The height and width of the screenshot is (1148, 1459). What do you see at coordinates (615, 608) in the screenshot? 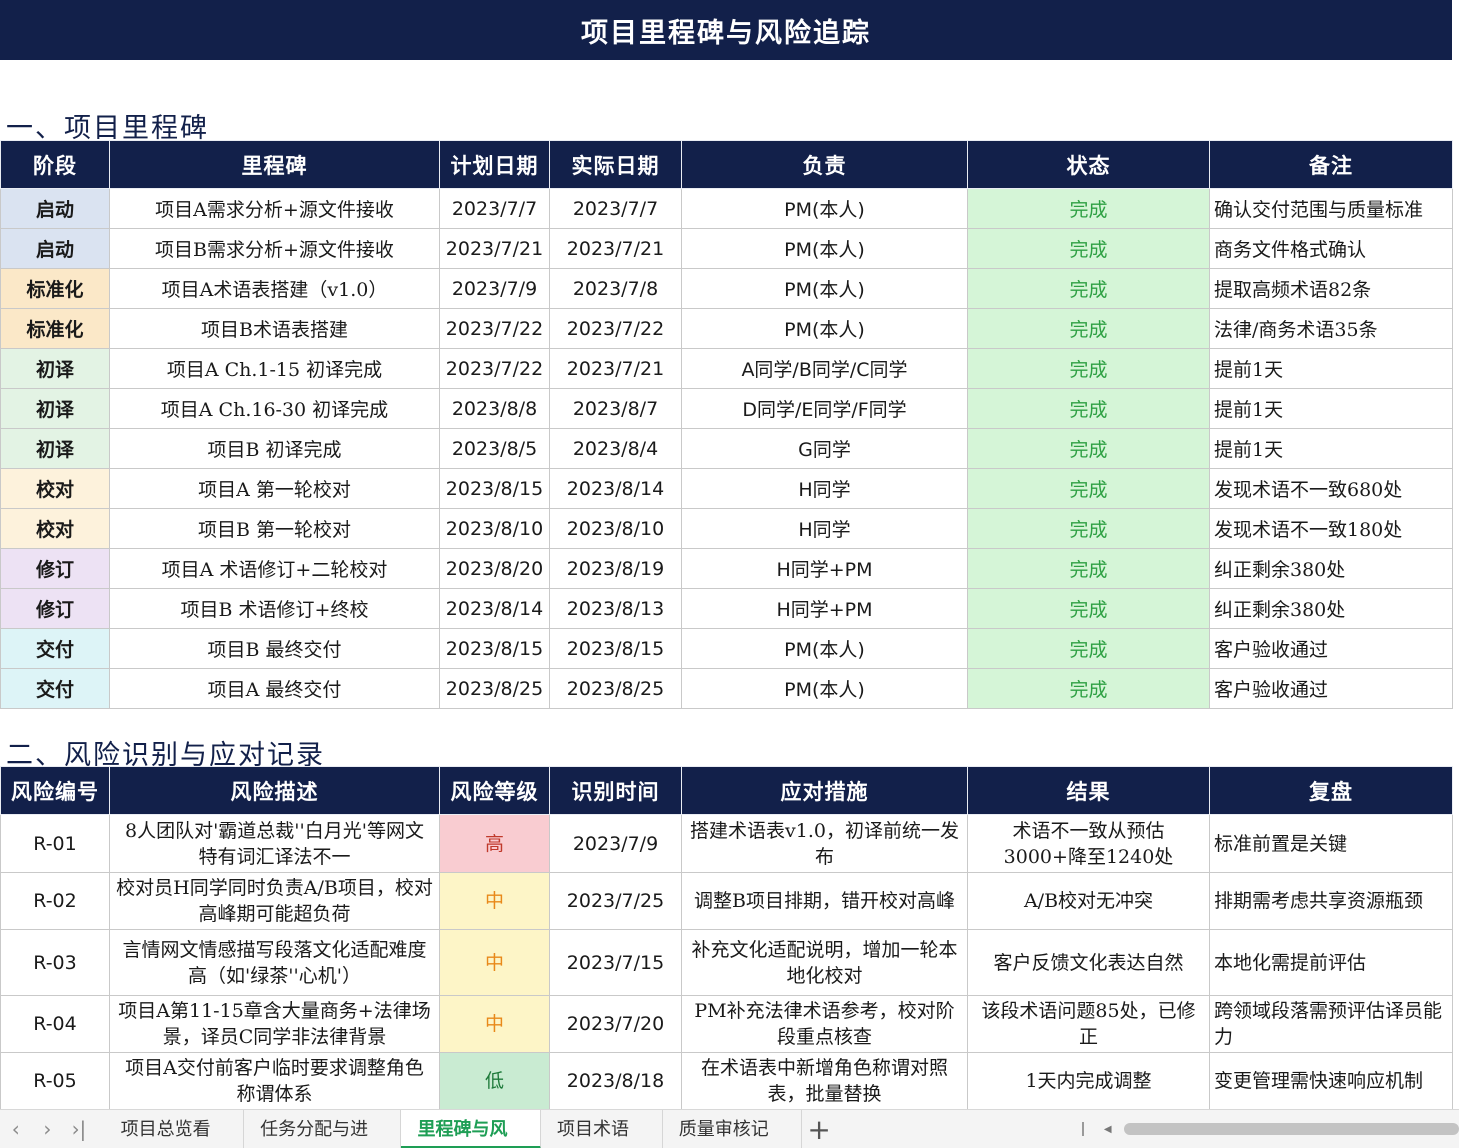
I see `actual-date-cell: 2023/8/13` at bounding box center [615, 608].